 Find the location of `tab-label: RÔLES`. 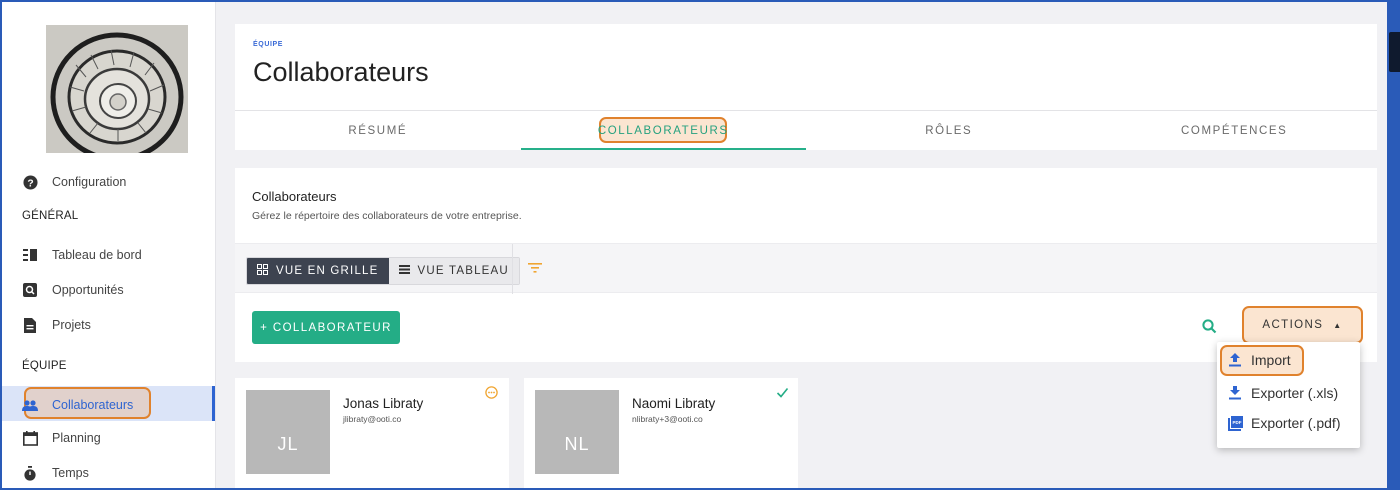

tab-label: RÔLES is located at coordinates (949, 130).